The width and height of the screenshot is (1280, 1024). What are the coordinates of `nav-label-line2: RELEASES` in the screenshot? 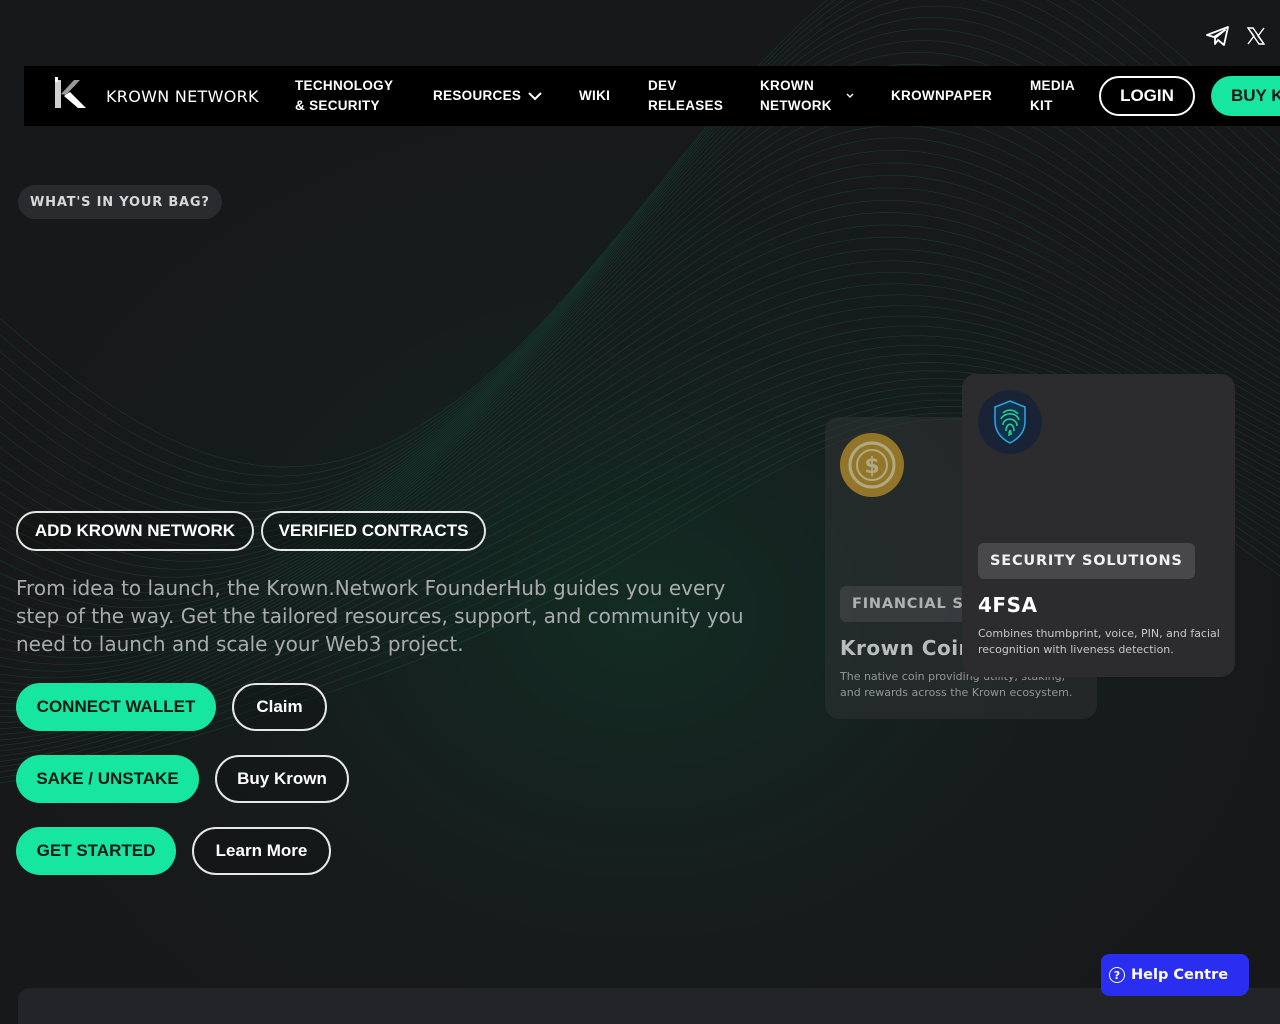 It's located at (686, 105).